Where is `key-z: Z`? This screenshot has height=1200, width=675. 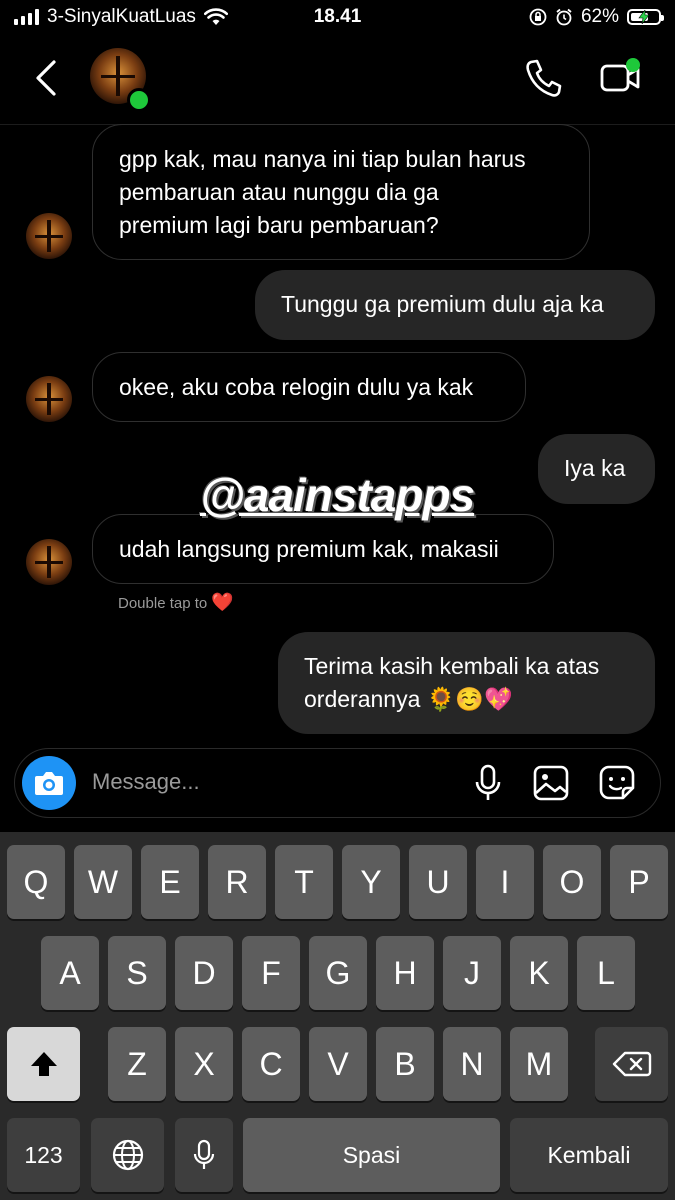 key-z: Z is located at coordinates (137, 1064).